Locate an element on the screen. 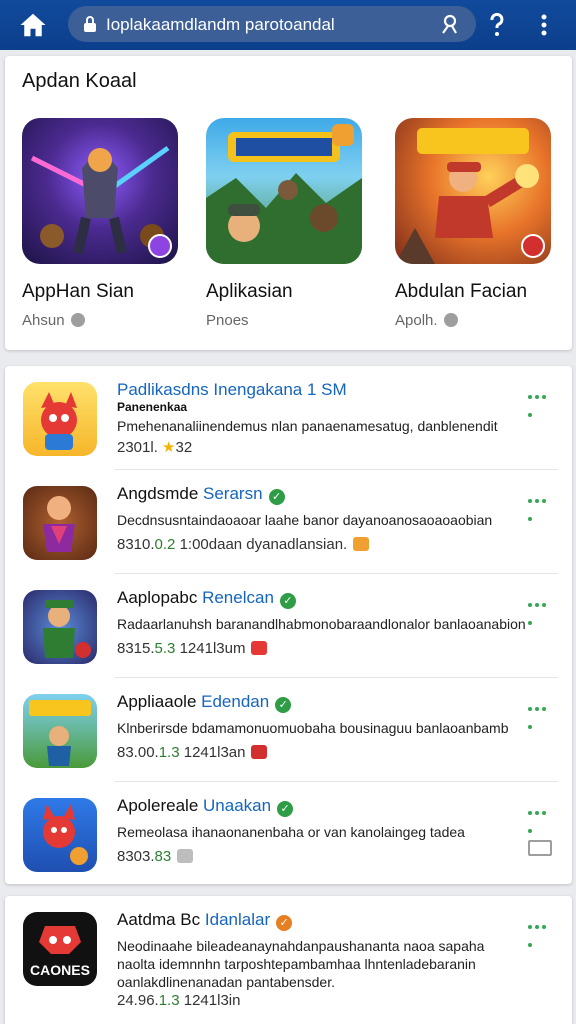 This screenshot has height=1024, width=576. app-subtitle: Ahsun is located at coordinates (53, 320).